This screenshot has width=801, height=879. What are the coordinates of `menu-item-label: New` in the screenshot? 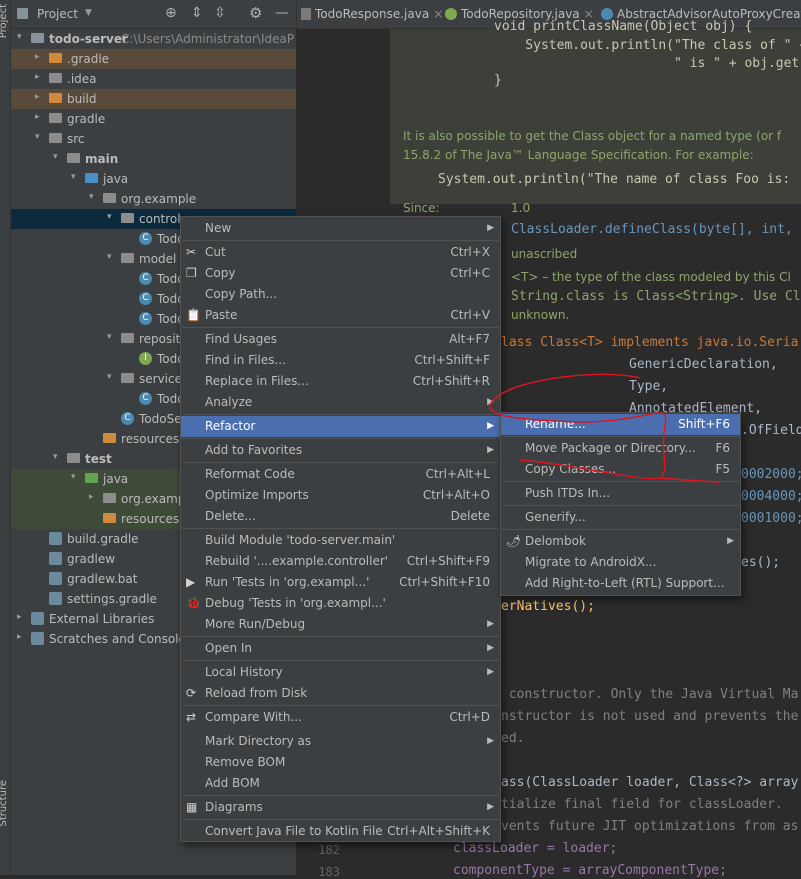 It's located at (218, 228).